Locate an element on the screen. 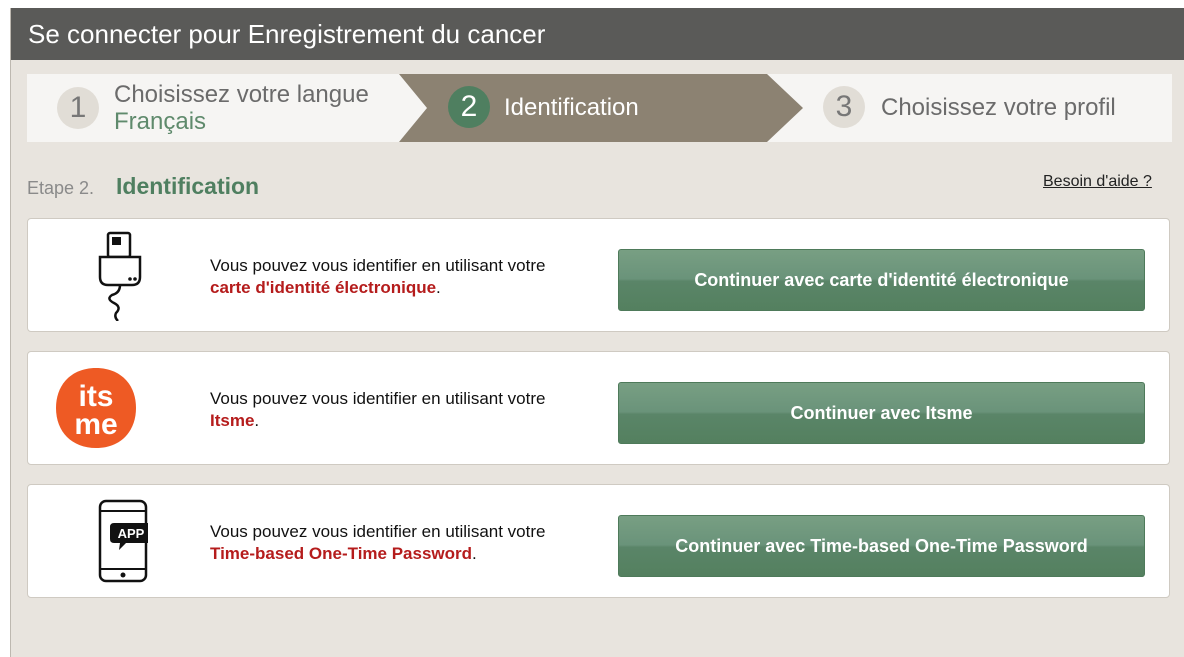 This screenshot has width=1184, height=657. step-label: Etape 2. is located at coordinates (61, 188).